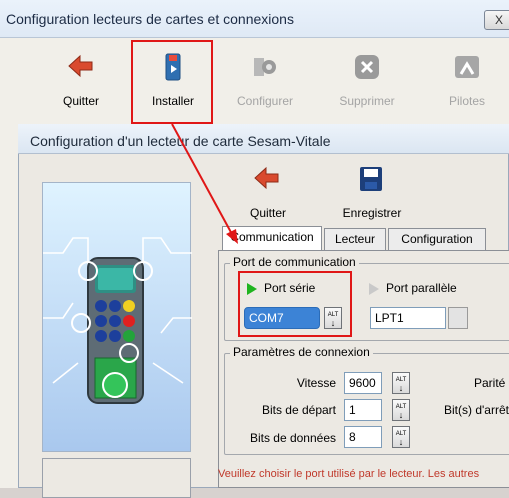 The width and height of the screenshot is (509, 498). I want to click on annotation-arrow-icon, so click(204, 183).